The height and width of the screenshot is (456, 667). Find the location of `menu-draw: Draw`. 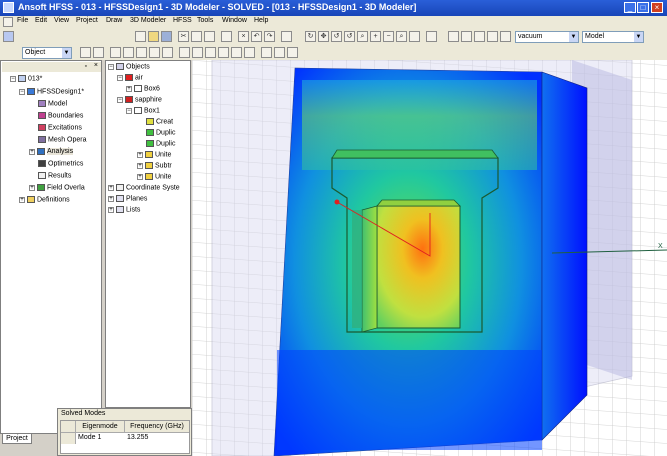

menu-draw: Draw is located at coordinates (114, 20).